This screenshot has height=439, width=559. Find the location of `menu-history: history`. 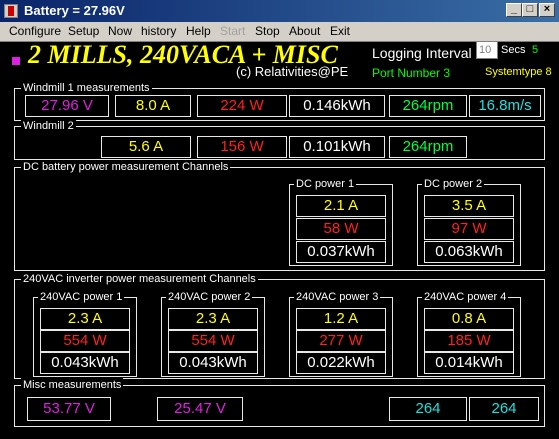

menu-history: history is located at coordinates (158, 31).